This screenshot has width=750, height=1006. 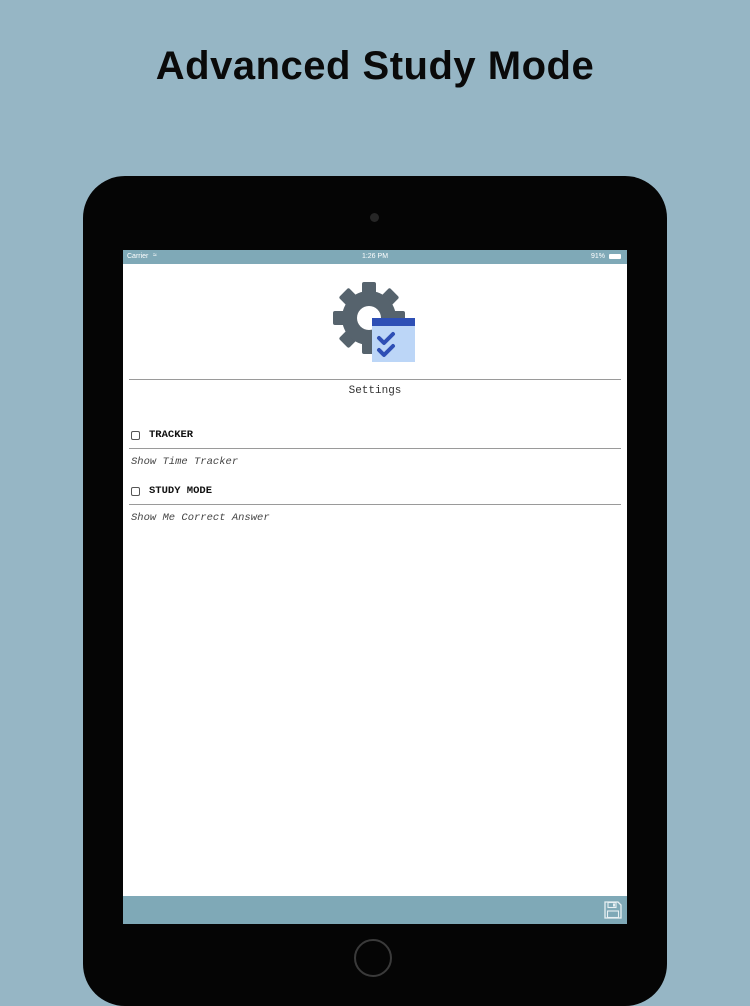 What do you see at coordinates (181, 491) in the screenshot?
I see `study-mode-label: STUDY MODE` at bounding box center [181, 491].